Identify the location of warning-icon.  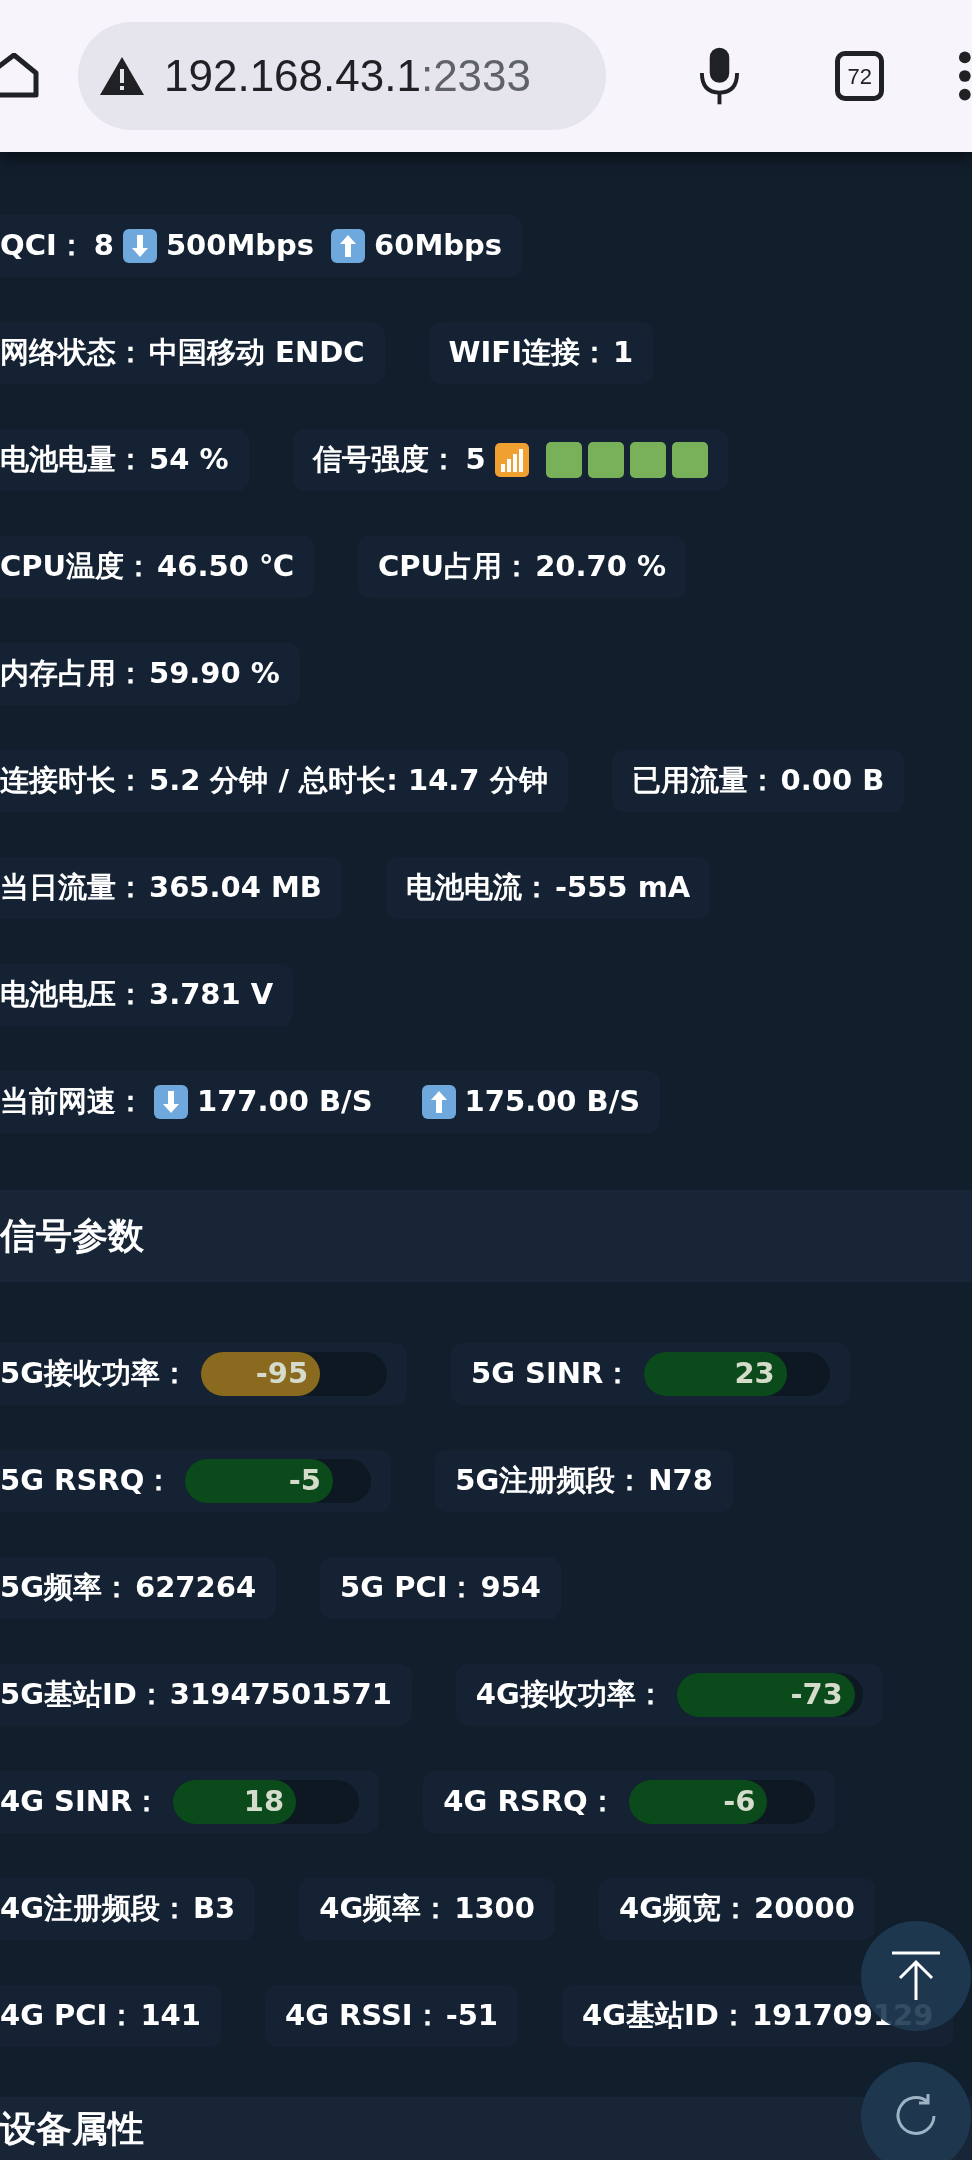
(122, 76).